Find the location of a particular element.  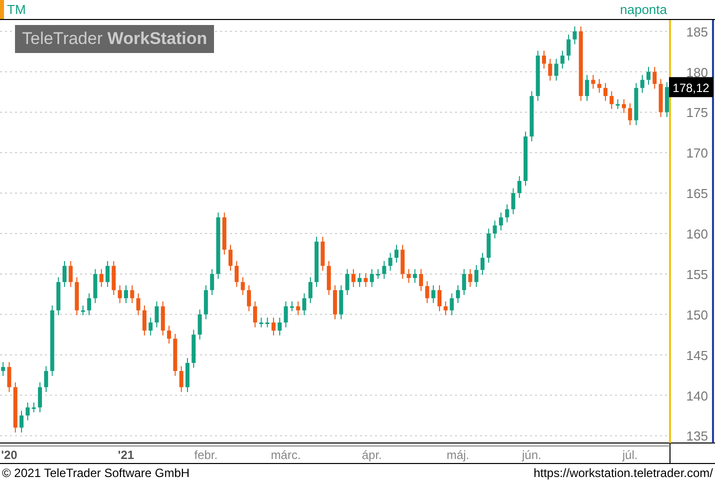

x-tick-label: máj. is located at coordinates (458, 455).